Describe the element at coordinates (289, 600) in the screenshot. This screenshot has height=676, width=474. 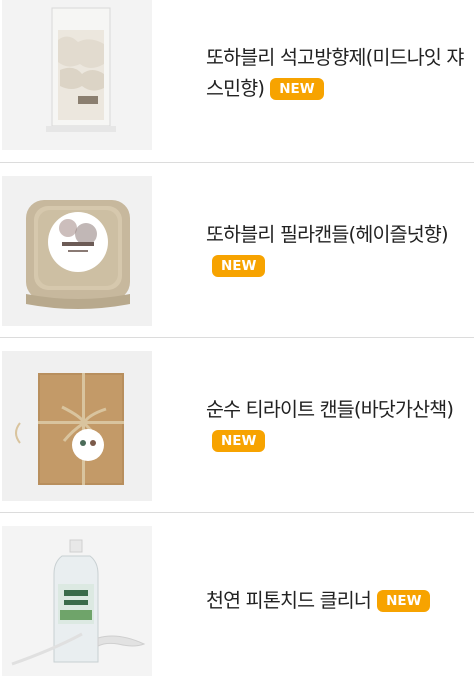
I see `product-title: 천연 피톤치드 클리너` at that location.